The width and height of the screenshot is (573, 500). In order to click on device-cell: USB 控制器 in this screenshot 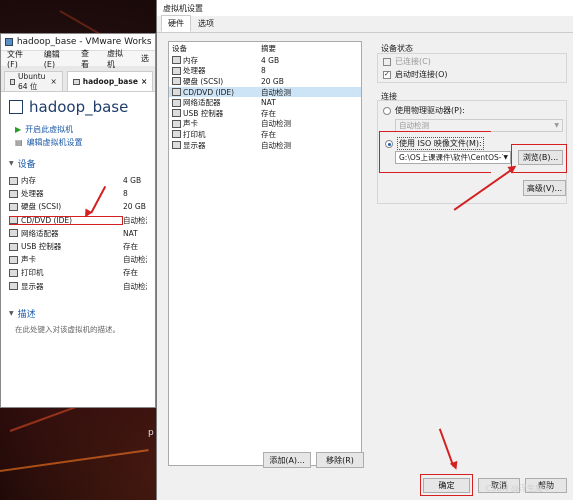, I will do `click(216, 113)`.